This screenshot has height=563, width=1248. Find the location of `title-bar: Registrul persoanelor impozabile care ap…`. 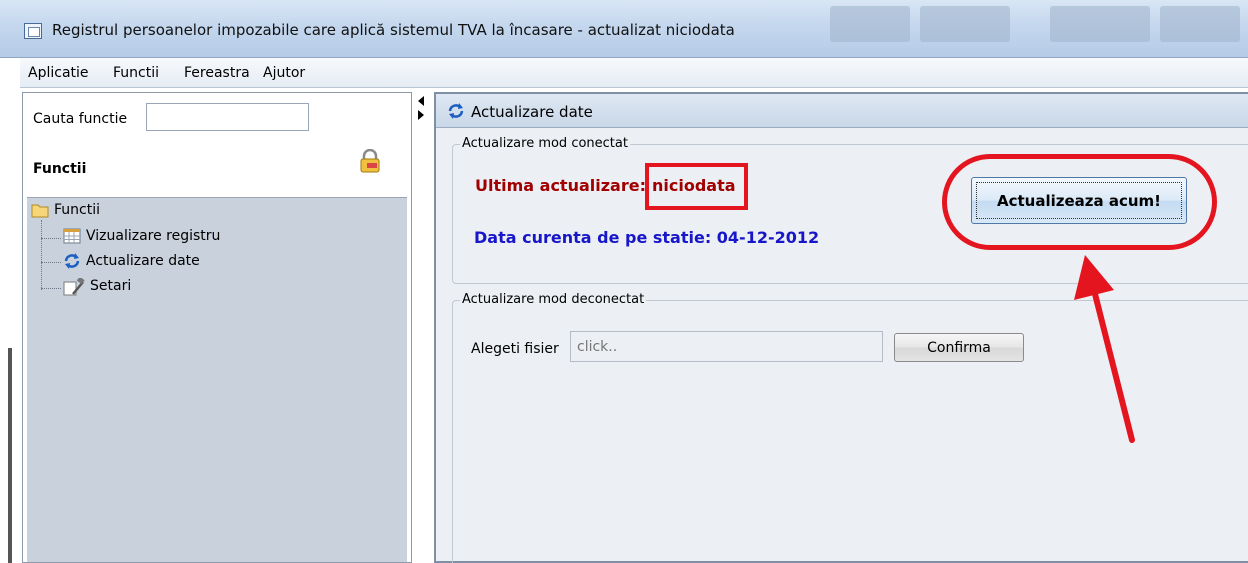

title-bar: Registrul persoanelor impozabile care ap… is located at coordinates (624, 29).